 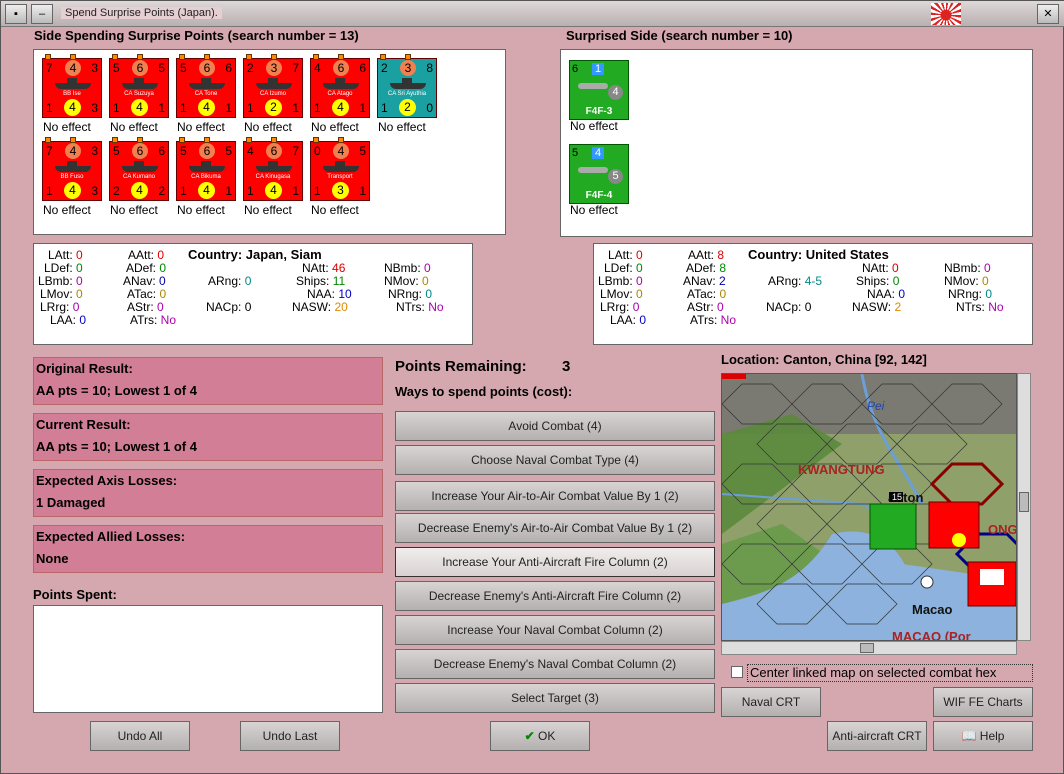 What do you see at coordinates (1048, 14) in the screenshot?
I see `close-button: ✕` at bounding box center [1048, 14].